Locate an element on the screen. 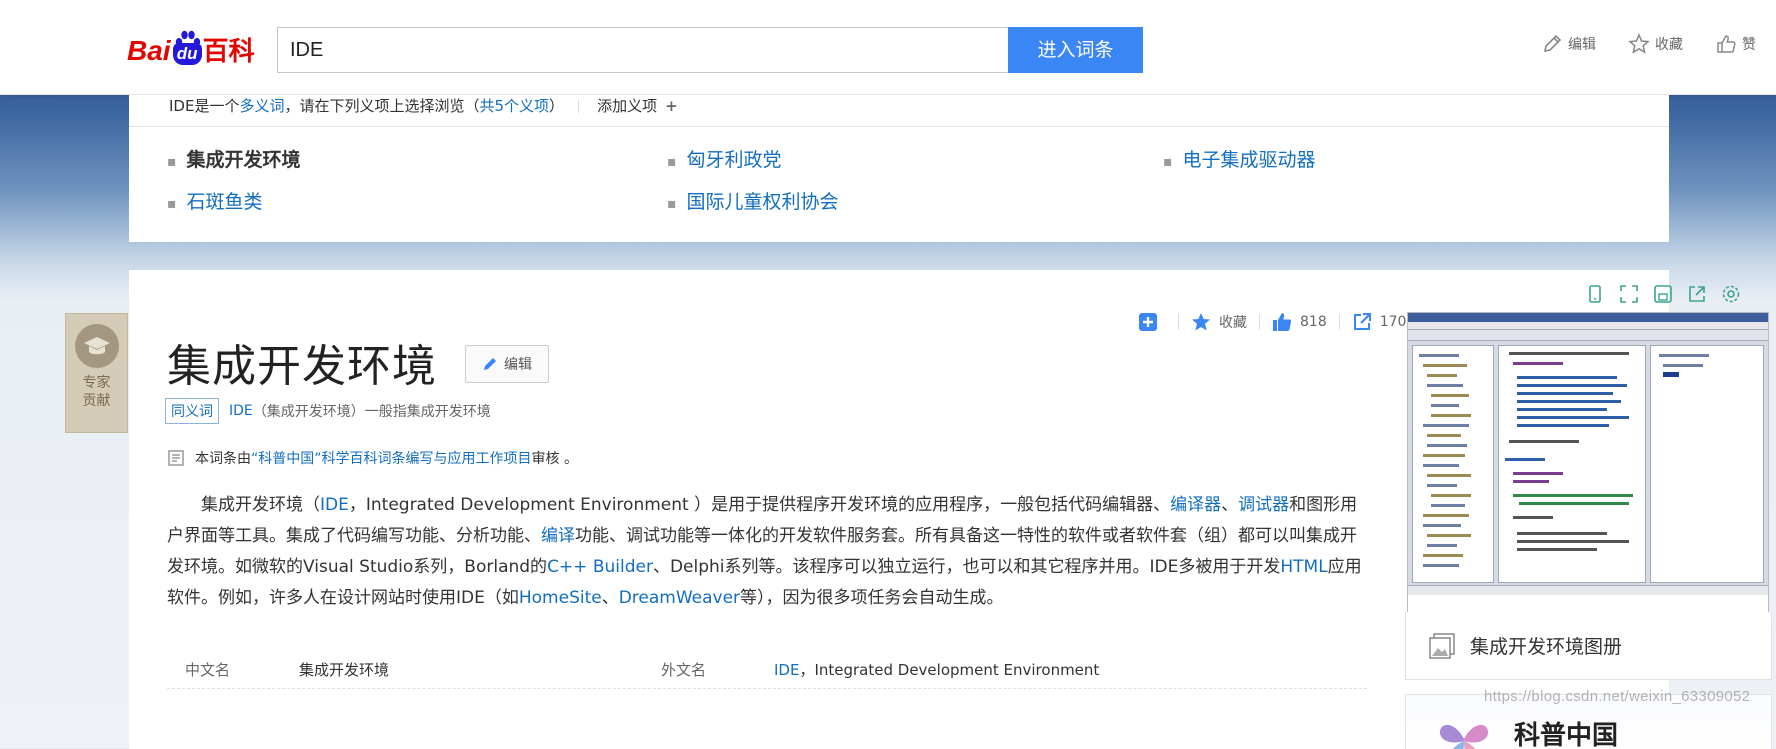  polysemy-count-link: 共5个义项 is located at coordinates (515, 106).